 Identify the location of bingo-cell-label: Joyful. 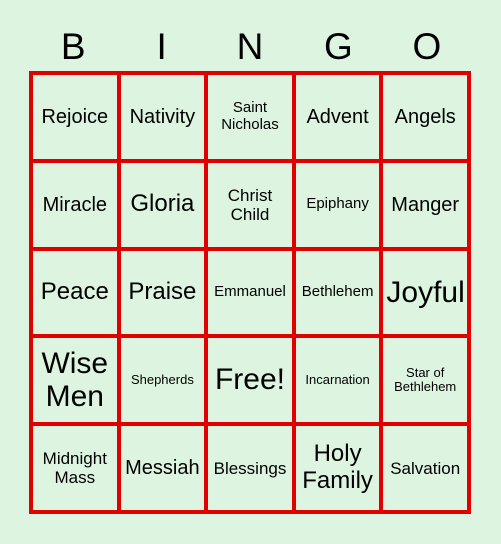
(425, 292).